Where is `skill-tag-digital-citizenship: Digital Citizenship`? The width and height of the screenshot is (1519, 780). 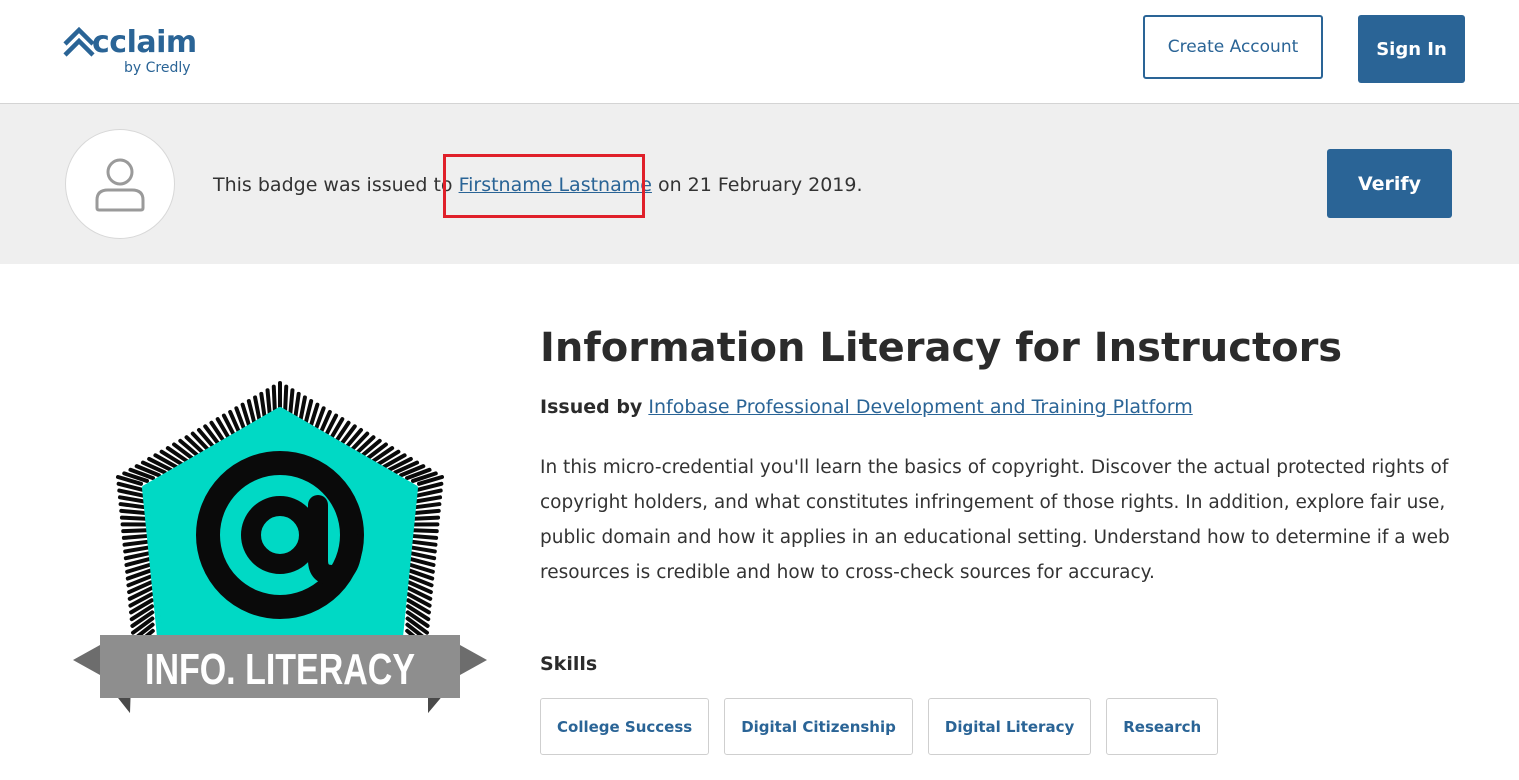 skill-tag-digital-citizenship: Digital Citizenship is located at coordinates (818, 726).